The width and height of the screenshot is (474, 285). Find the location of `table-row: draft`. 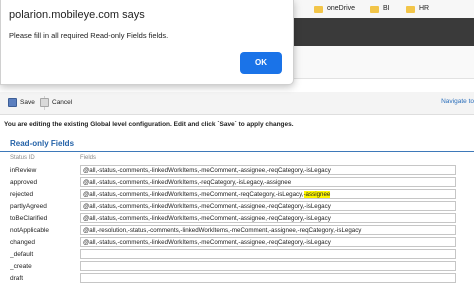

table-row: draft is located at coordinates (234, 278).